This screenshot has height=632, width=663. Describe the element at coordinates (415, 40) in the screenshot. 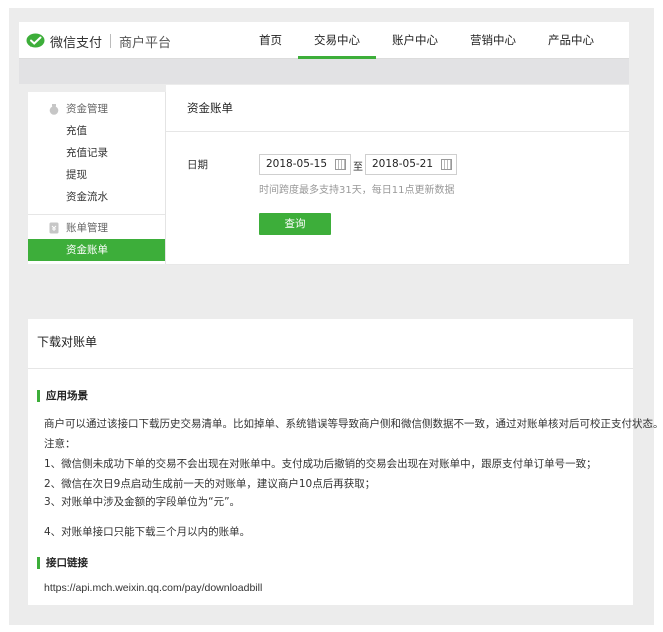

I see `nav-account-center: 账户中心` at that location.